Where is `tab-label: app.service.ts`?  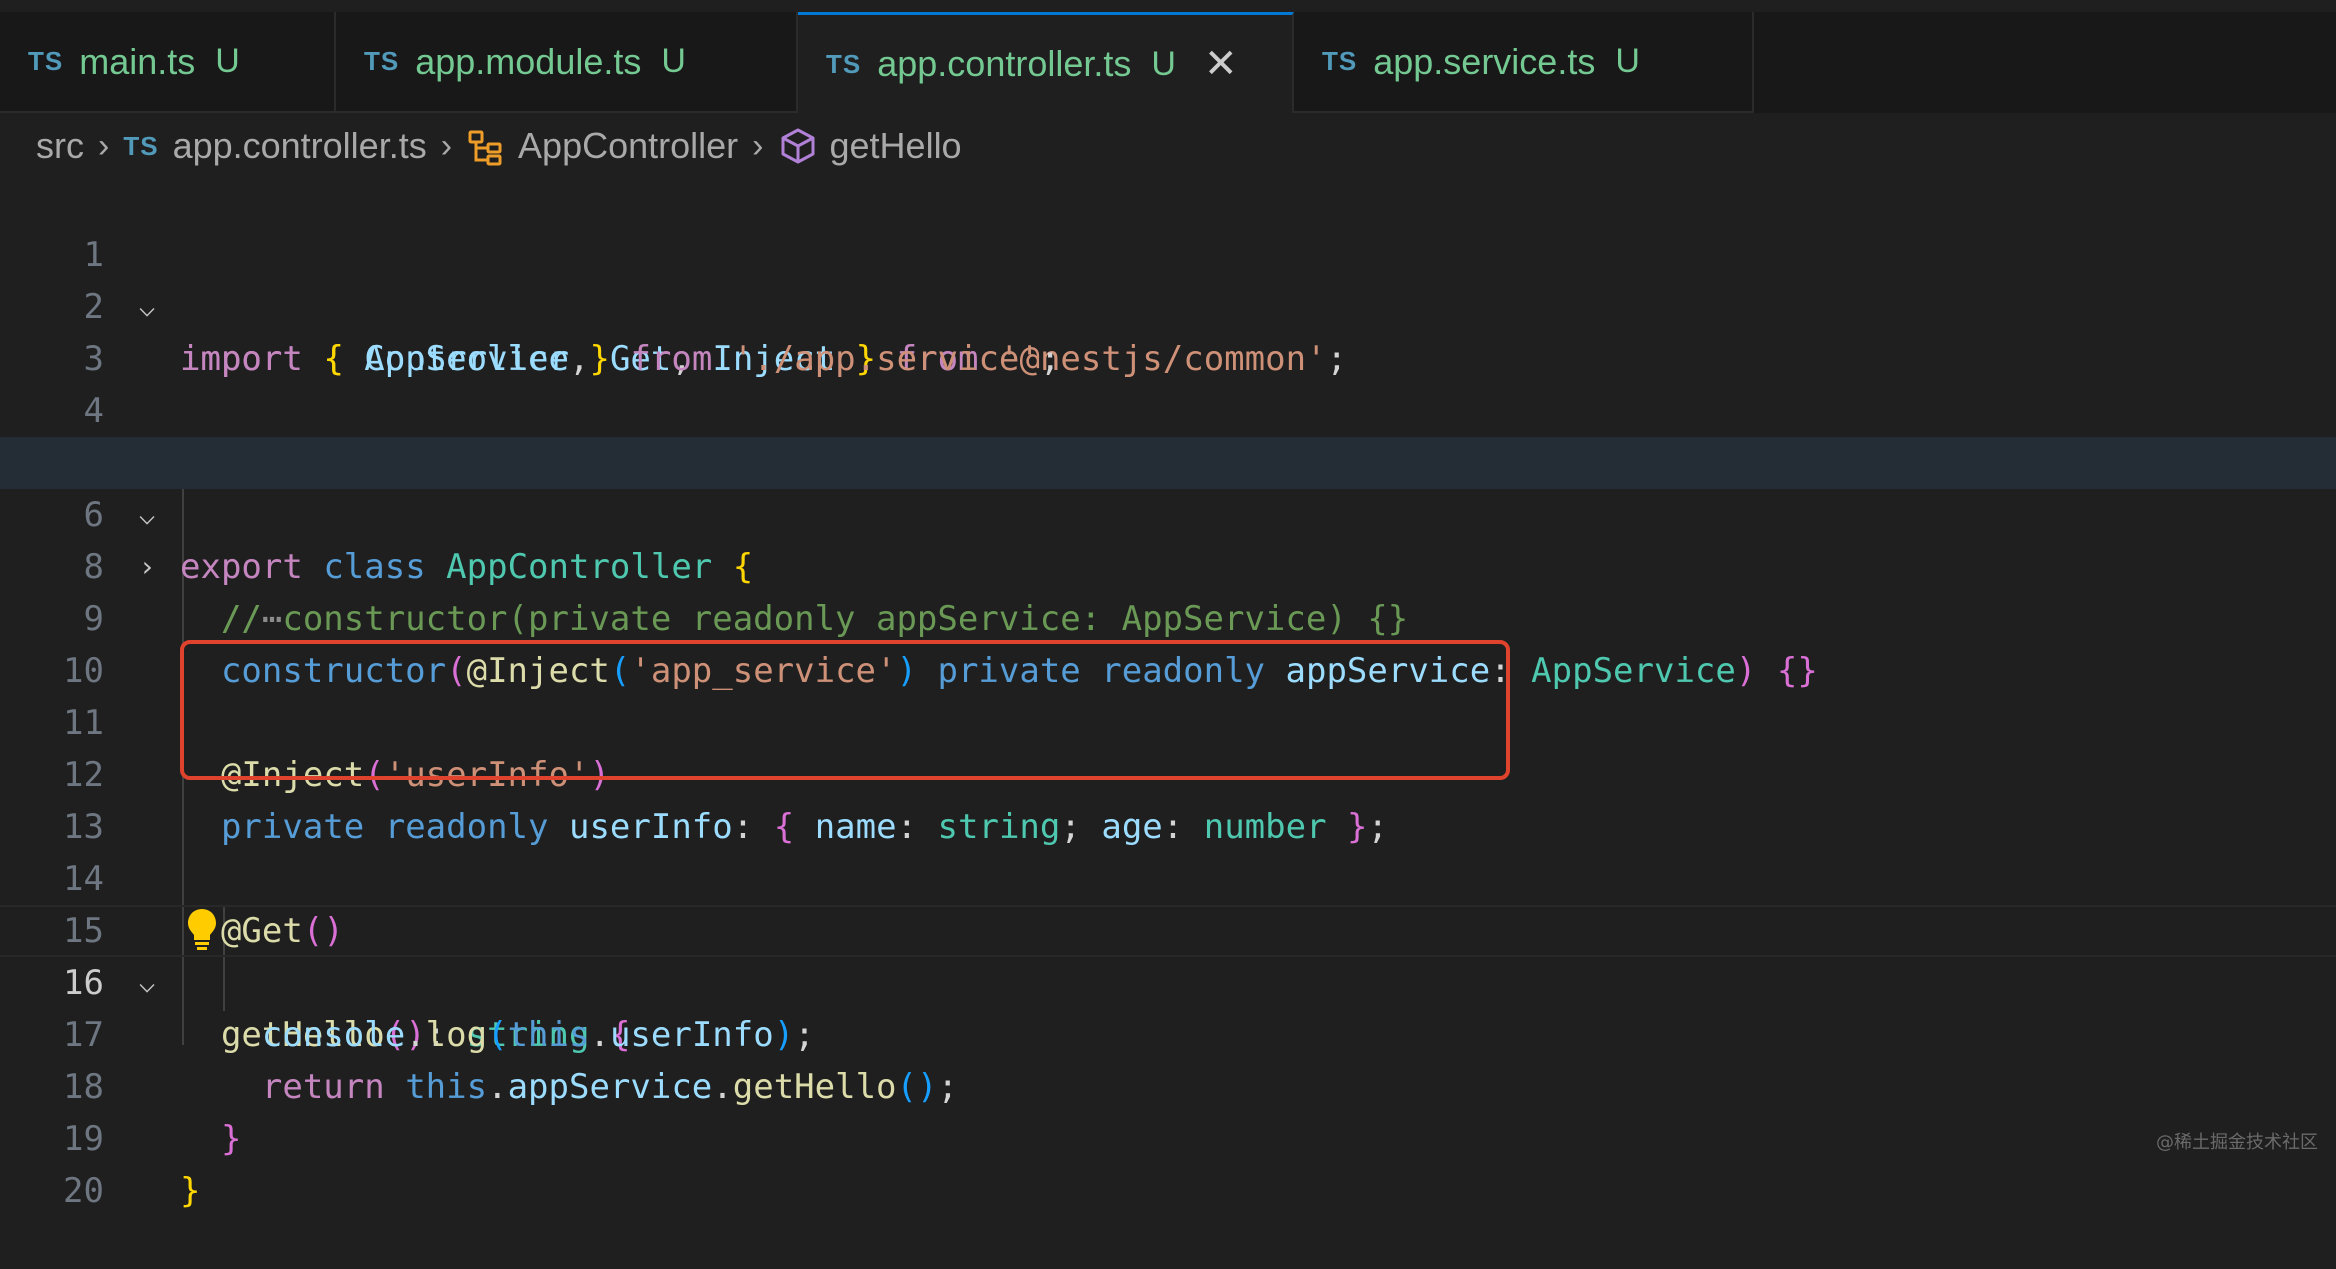 tab-label: app.service.ts is located at coordinates (1484, 61).